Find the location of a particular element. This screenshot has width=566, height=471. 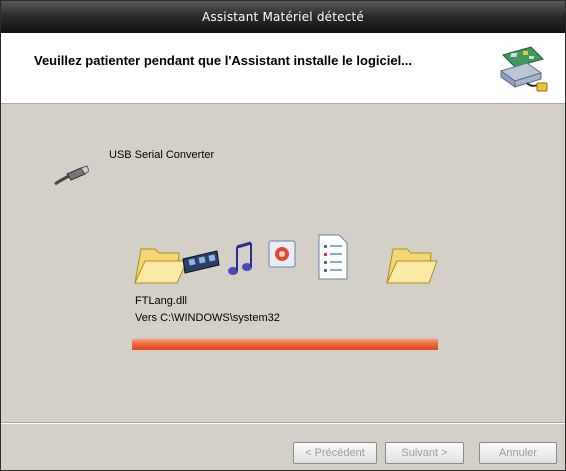

music-note-icon is located at coordinates (240, 258).